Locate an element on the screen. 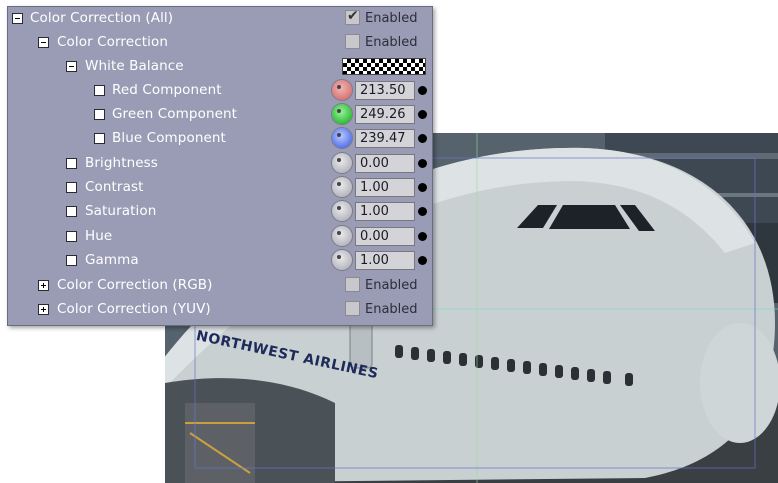 This screenshot has width=778, height=483. tree-row-color-correction-yuv: Color Correction (YUV) Enabled is located at coordinates (220, 310).